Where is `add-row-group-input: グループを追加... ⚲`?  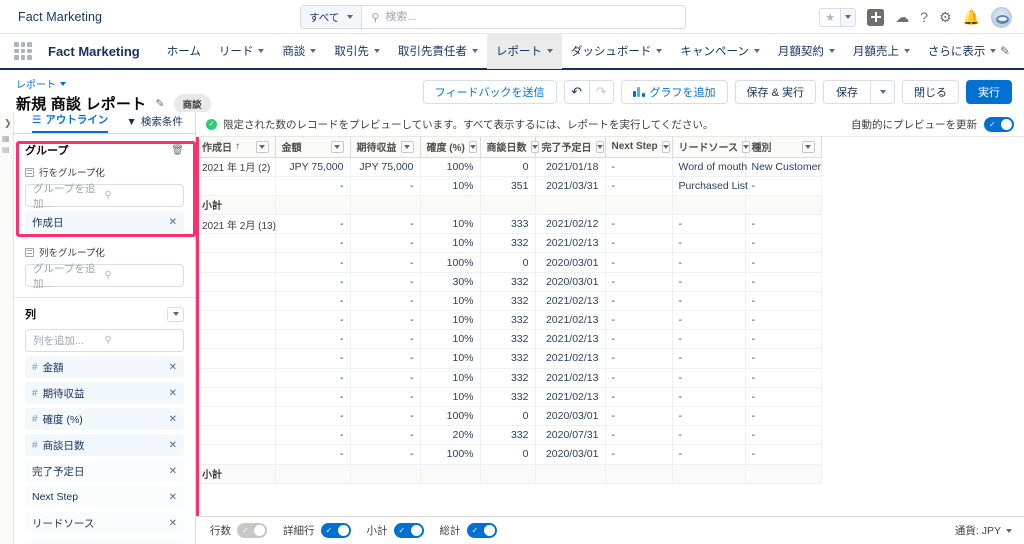 add-row-group-input: グループを追加... ⚲ is located at coordinates (104, 196).